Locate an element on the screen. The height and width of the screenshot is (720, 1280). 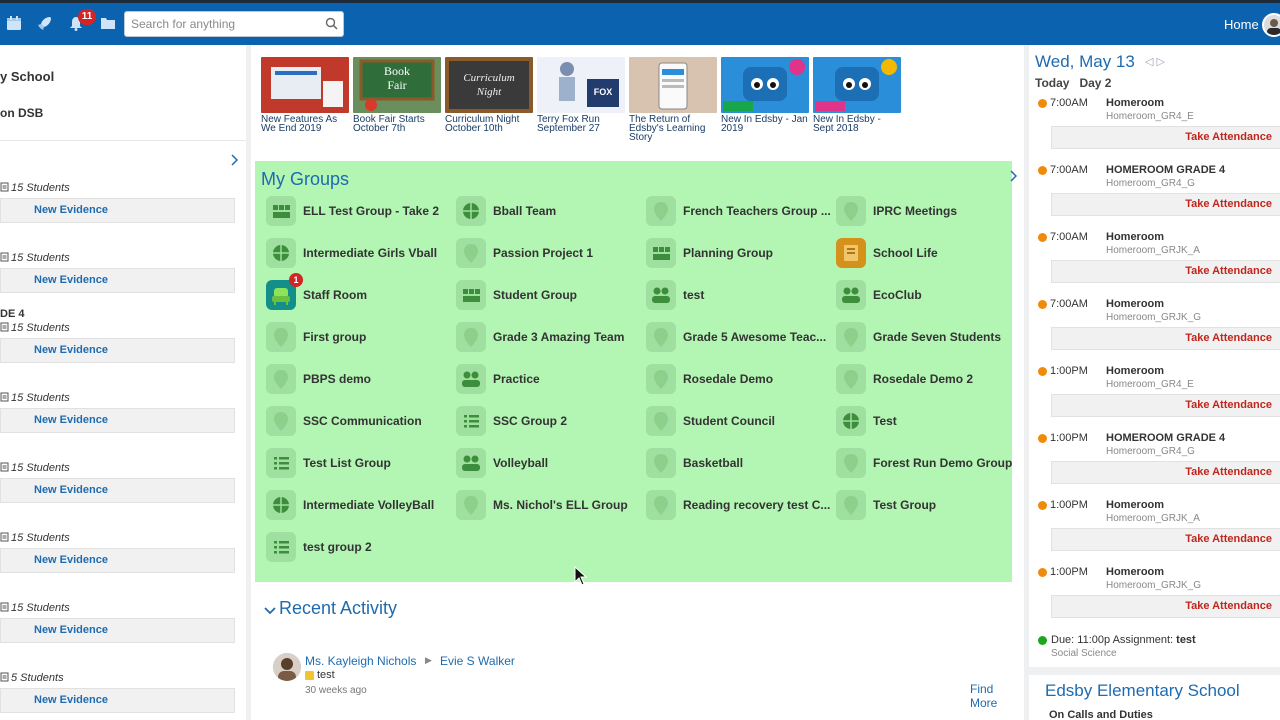
date-nav-arrows: ◁▷ is located at coordinates (1156, 61).